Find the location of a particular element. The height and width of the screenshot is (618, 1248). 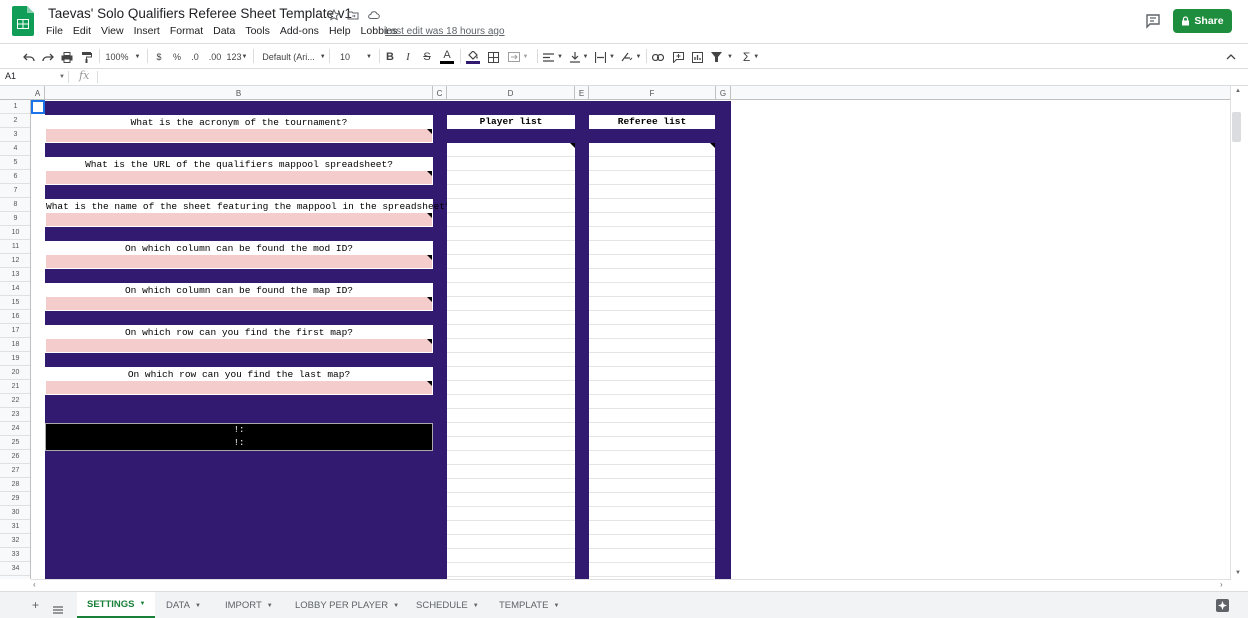

filter-icon: ▼ is located at coordinates (722, 57).